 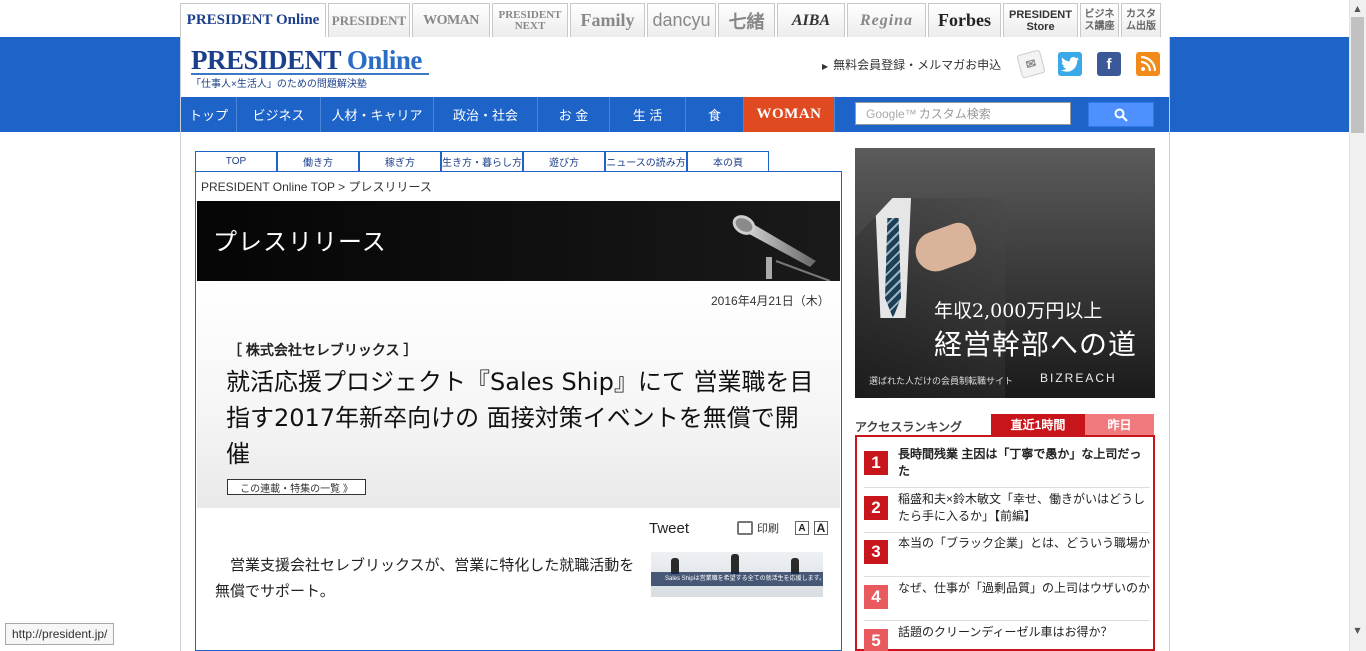 What do you see at coordinates (728, 161) in the screenshot?
I see `sub-tab-books: 本の頁` at bounding box center [728, 161].